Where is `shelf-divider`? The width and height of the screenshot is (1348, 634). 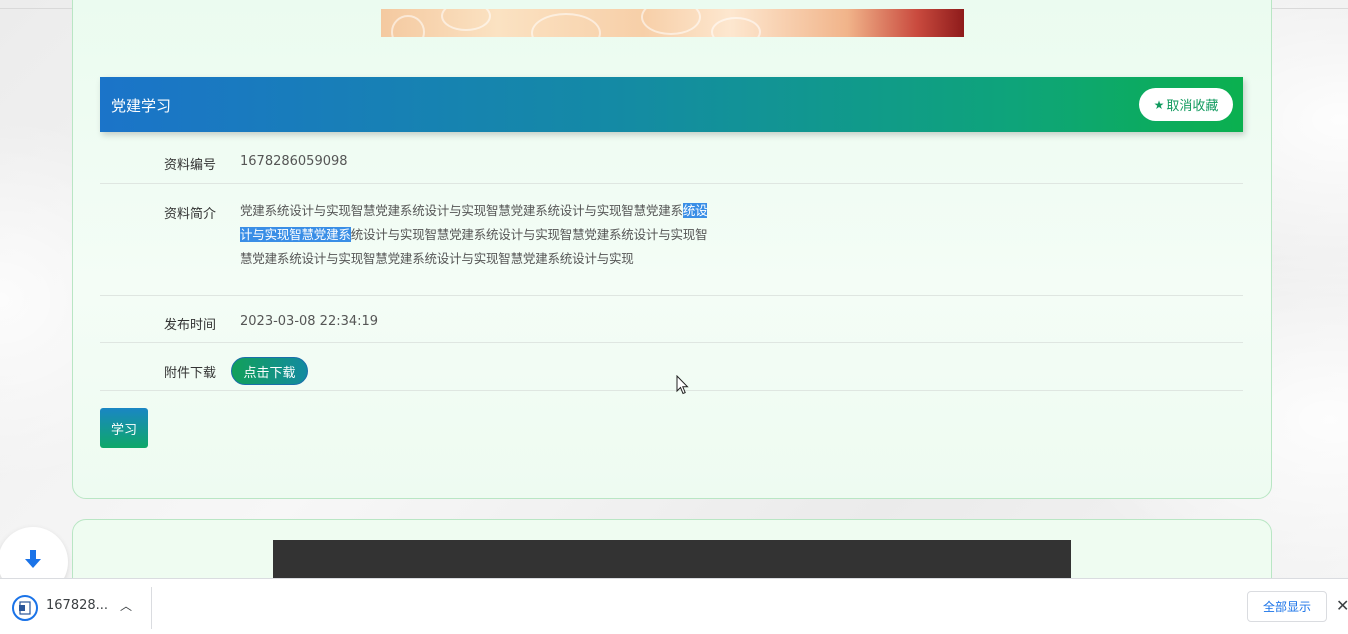
shelf-divider is located at coordinates (151, 608).